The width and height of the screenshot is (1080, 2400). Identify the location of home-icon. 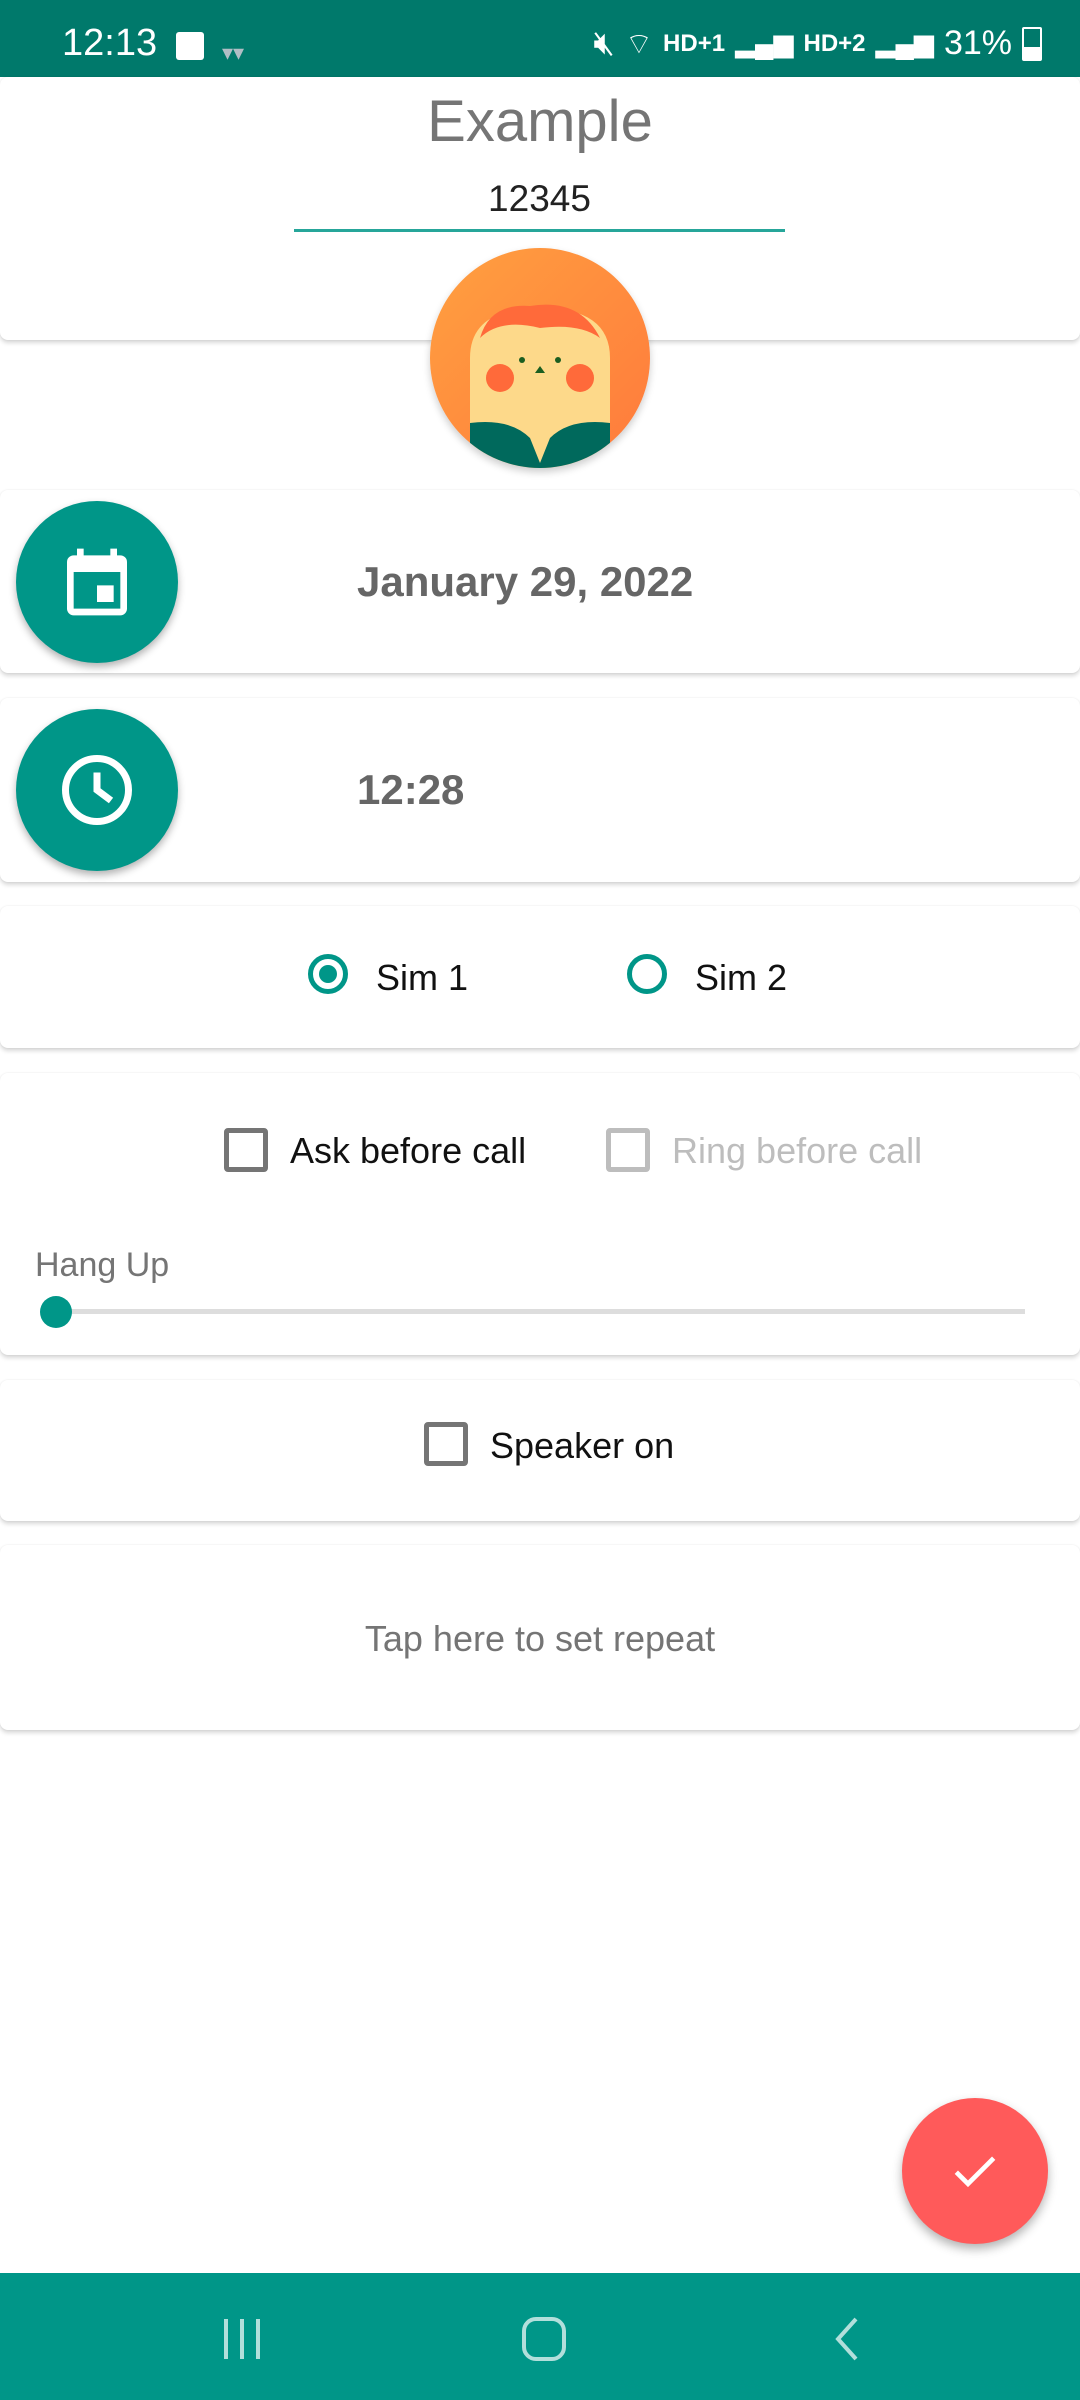
(544, 2339).